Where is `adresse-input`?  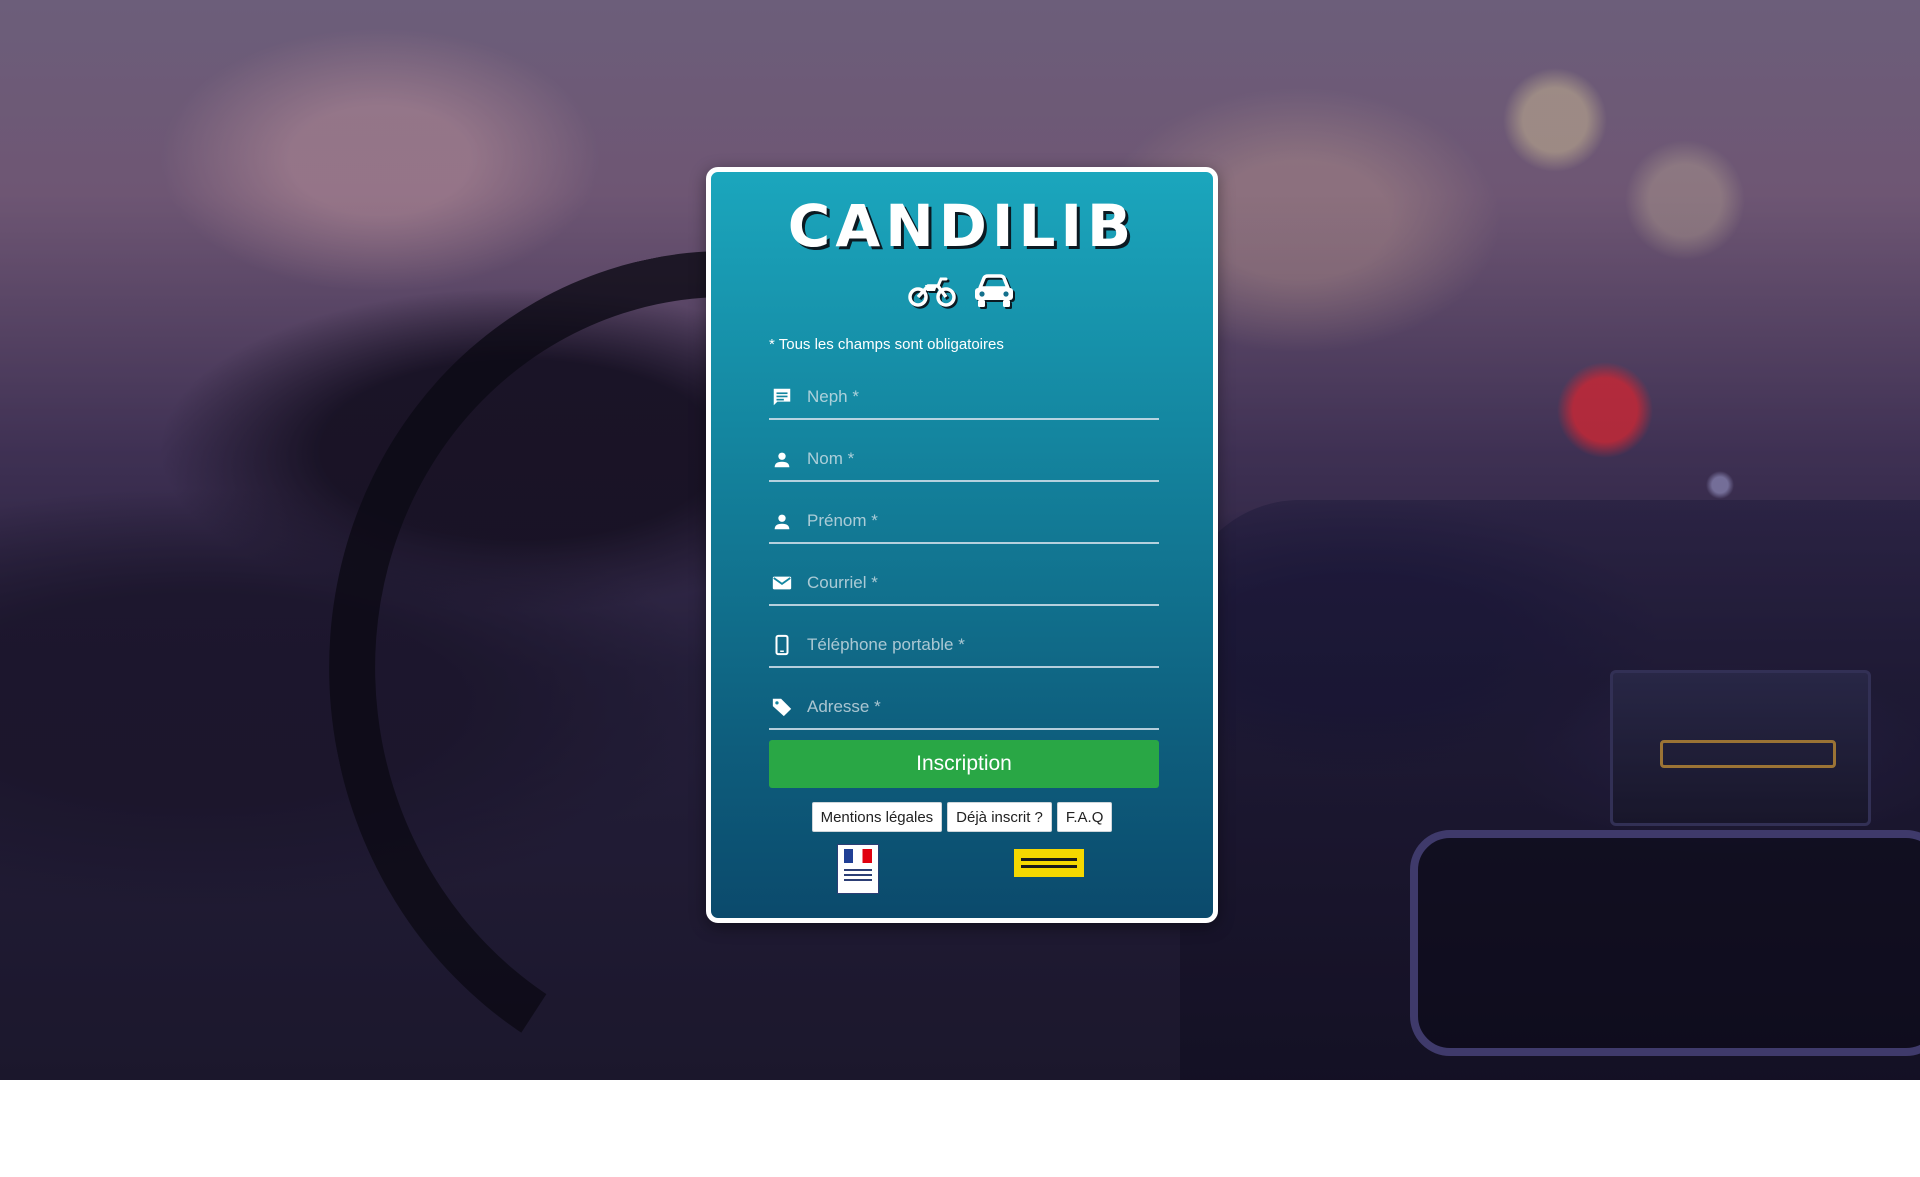
adresse-input is located at coordinates (977, 707).